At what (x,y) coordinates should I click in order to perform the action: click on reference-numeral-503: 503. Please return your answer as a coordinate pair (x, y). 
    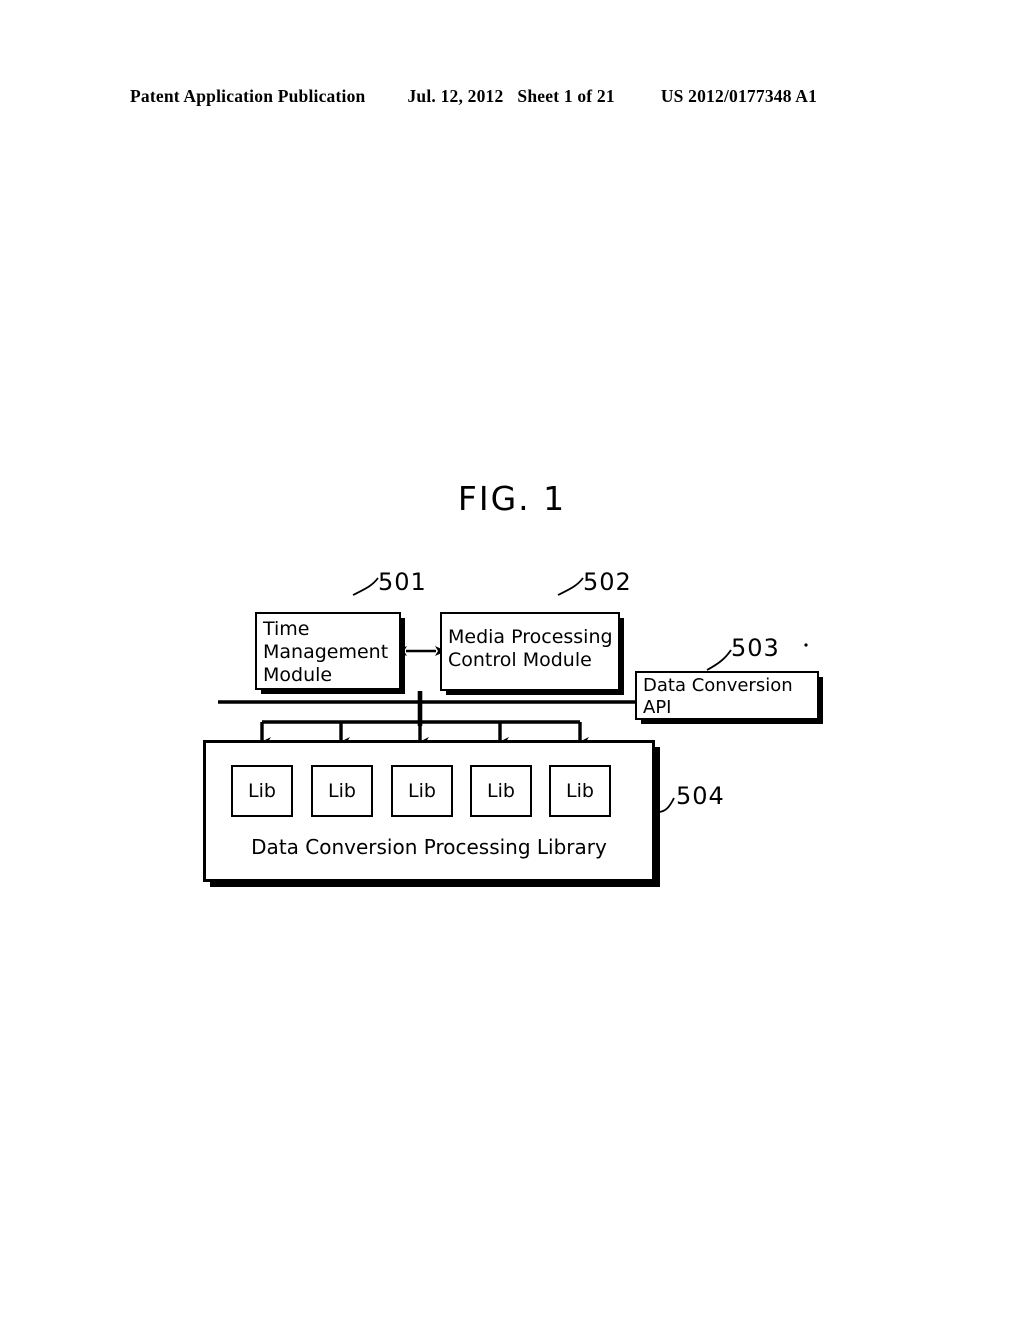
    Looking at the image, I should click on (755, 648).